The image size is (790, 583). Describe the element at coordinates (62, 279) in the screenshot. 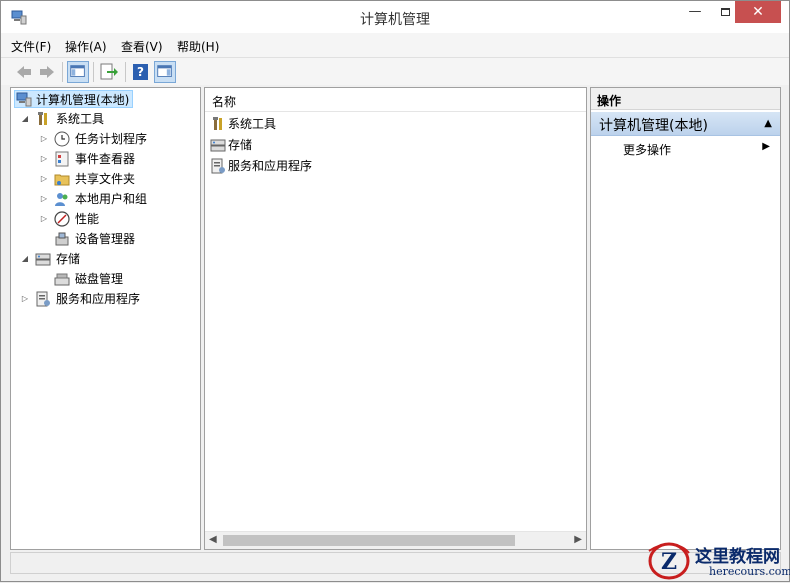

I see `disk-icon` at that location.